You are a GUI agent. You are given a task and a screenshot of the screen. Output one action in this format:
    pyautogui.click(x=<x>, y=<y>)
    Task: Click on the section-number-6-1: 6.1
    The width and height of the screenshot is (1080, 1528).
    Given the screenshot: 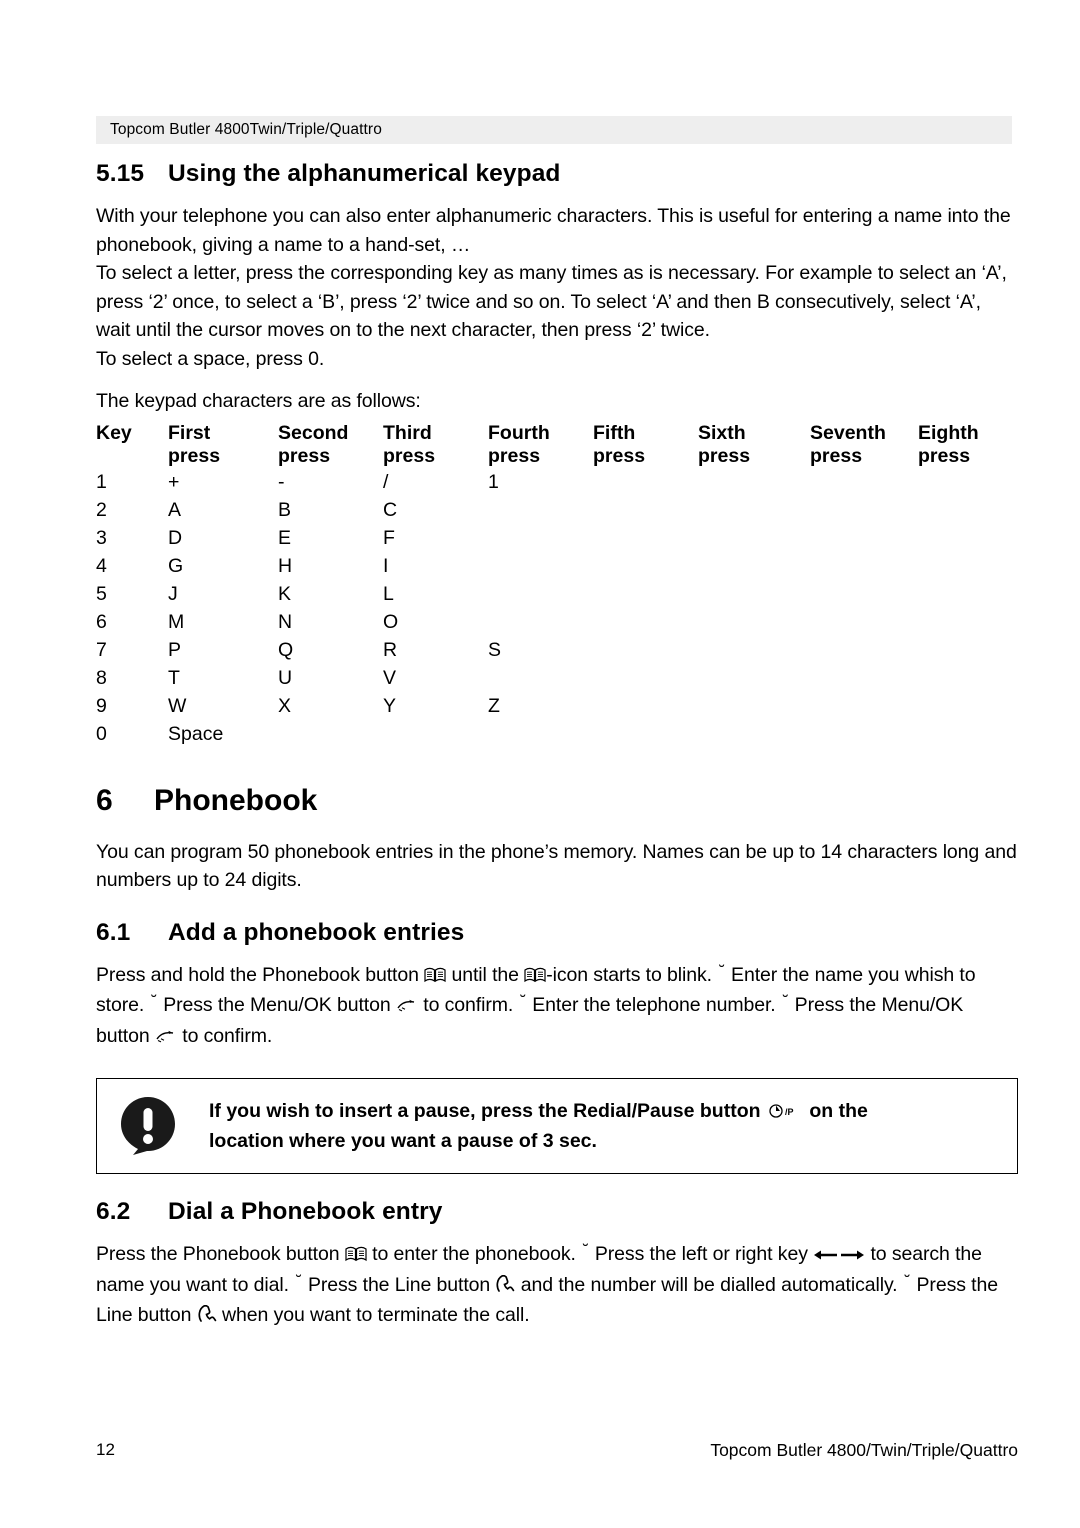 What is the action you would take?
    pyautogui.click(x=113, y=932)
    